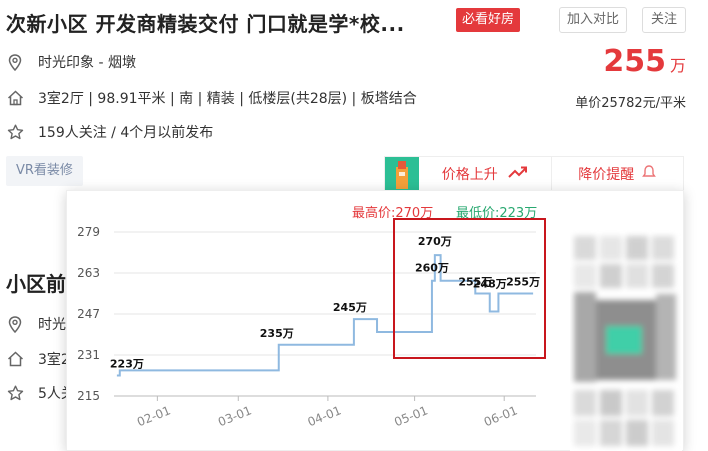  Describe the element at coordinates (630, 103) in the screenshot. I see `unit-price: 单价25782元/平米` at that location.